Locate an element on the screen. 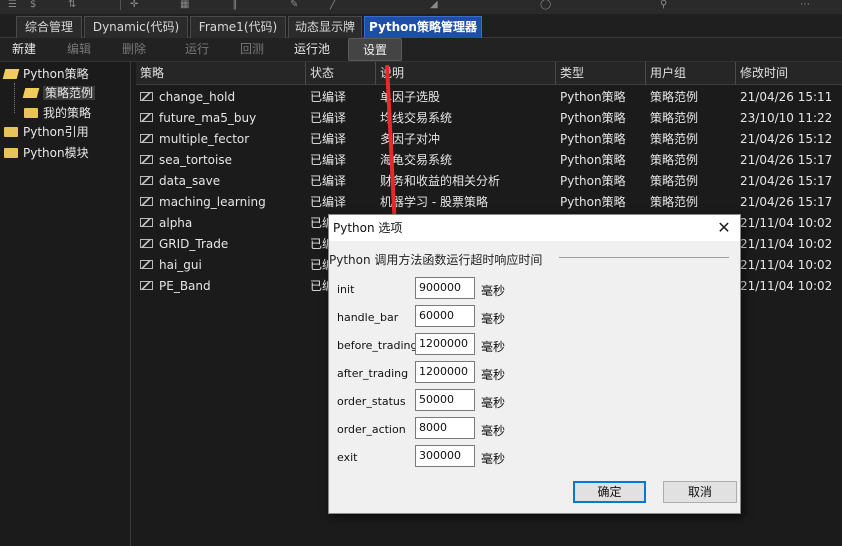 This screenshot has height=546, width=842. column-header-strategy: 策略 is located at coordinates (221, 73).